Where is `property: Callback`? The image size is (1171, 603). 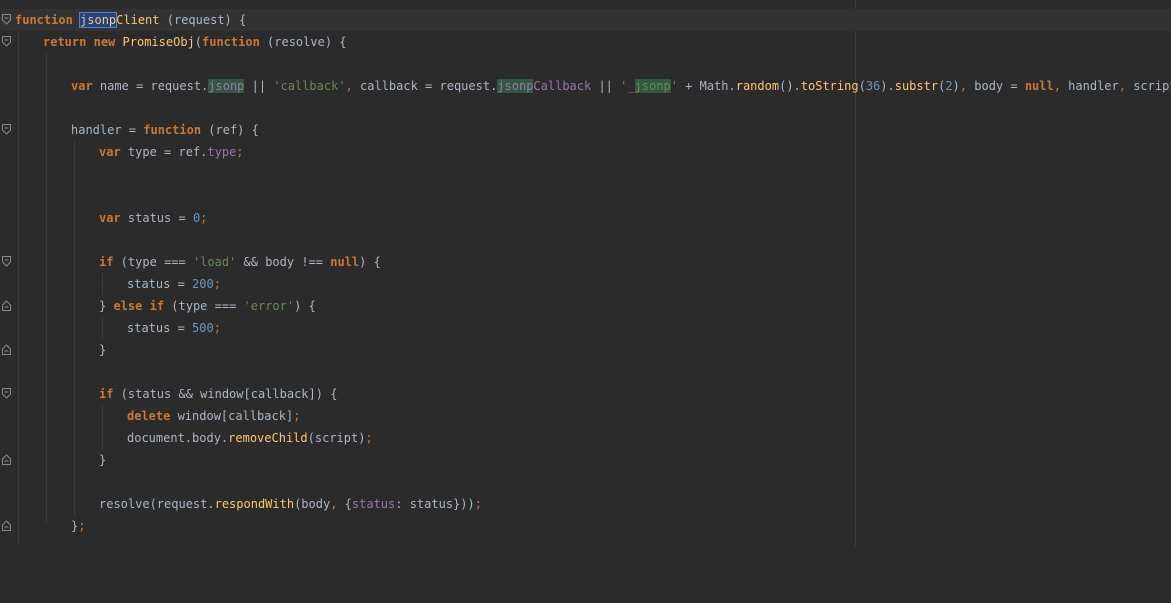
property: Callback is located at coordinates (562, 86).